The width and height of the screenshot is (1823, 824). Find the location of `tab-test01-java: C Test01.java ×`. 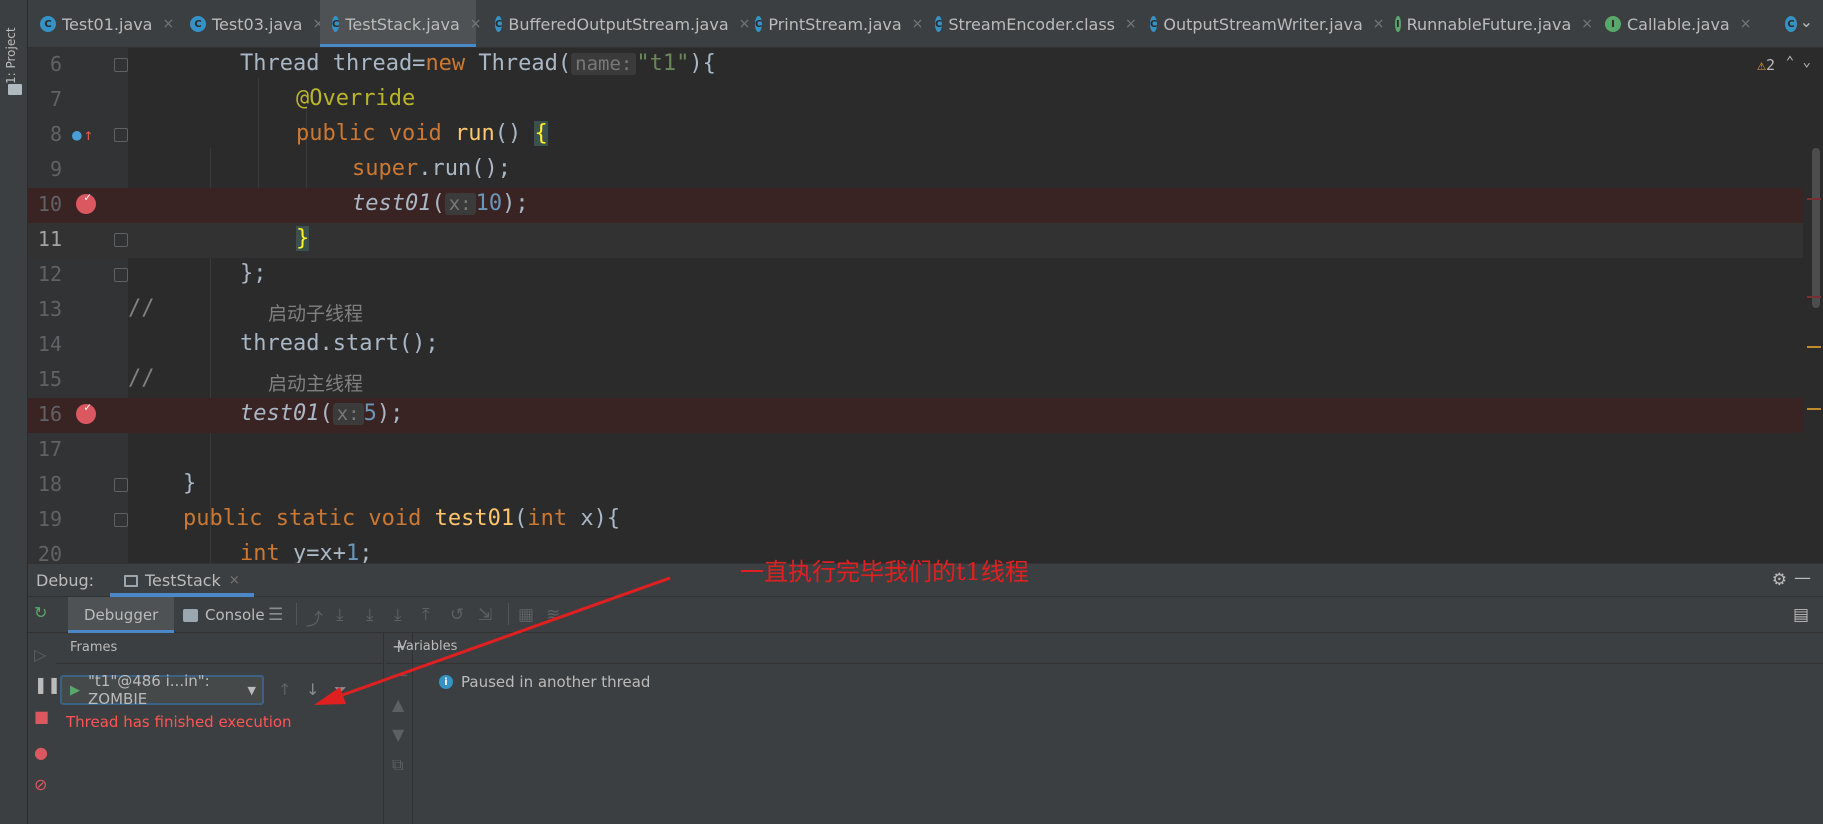

tab-test01-java: C Test01.java × is located at coordinates (103, 23).